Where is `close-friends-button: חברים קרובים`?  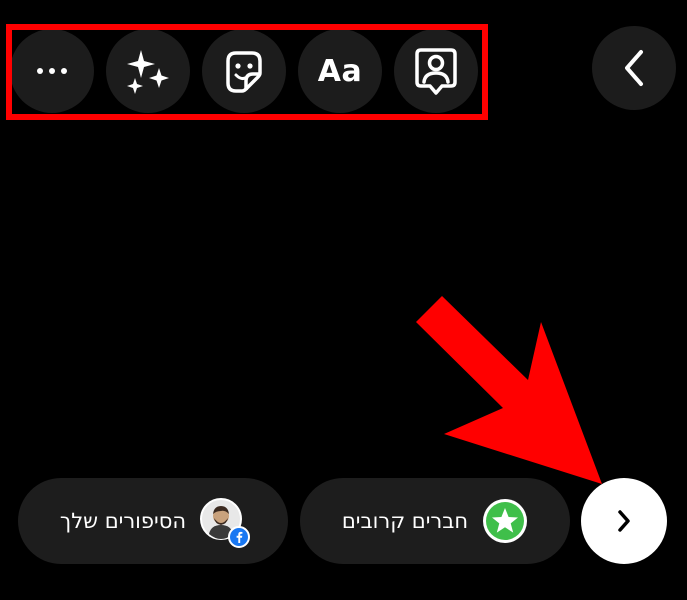
close-friends-button: חברים קרובים is located at coordinates (435, 521).